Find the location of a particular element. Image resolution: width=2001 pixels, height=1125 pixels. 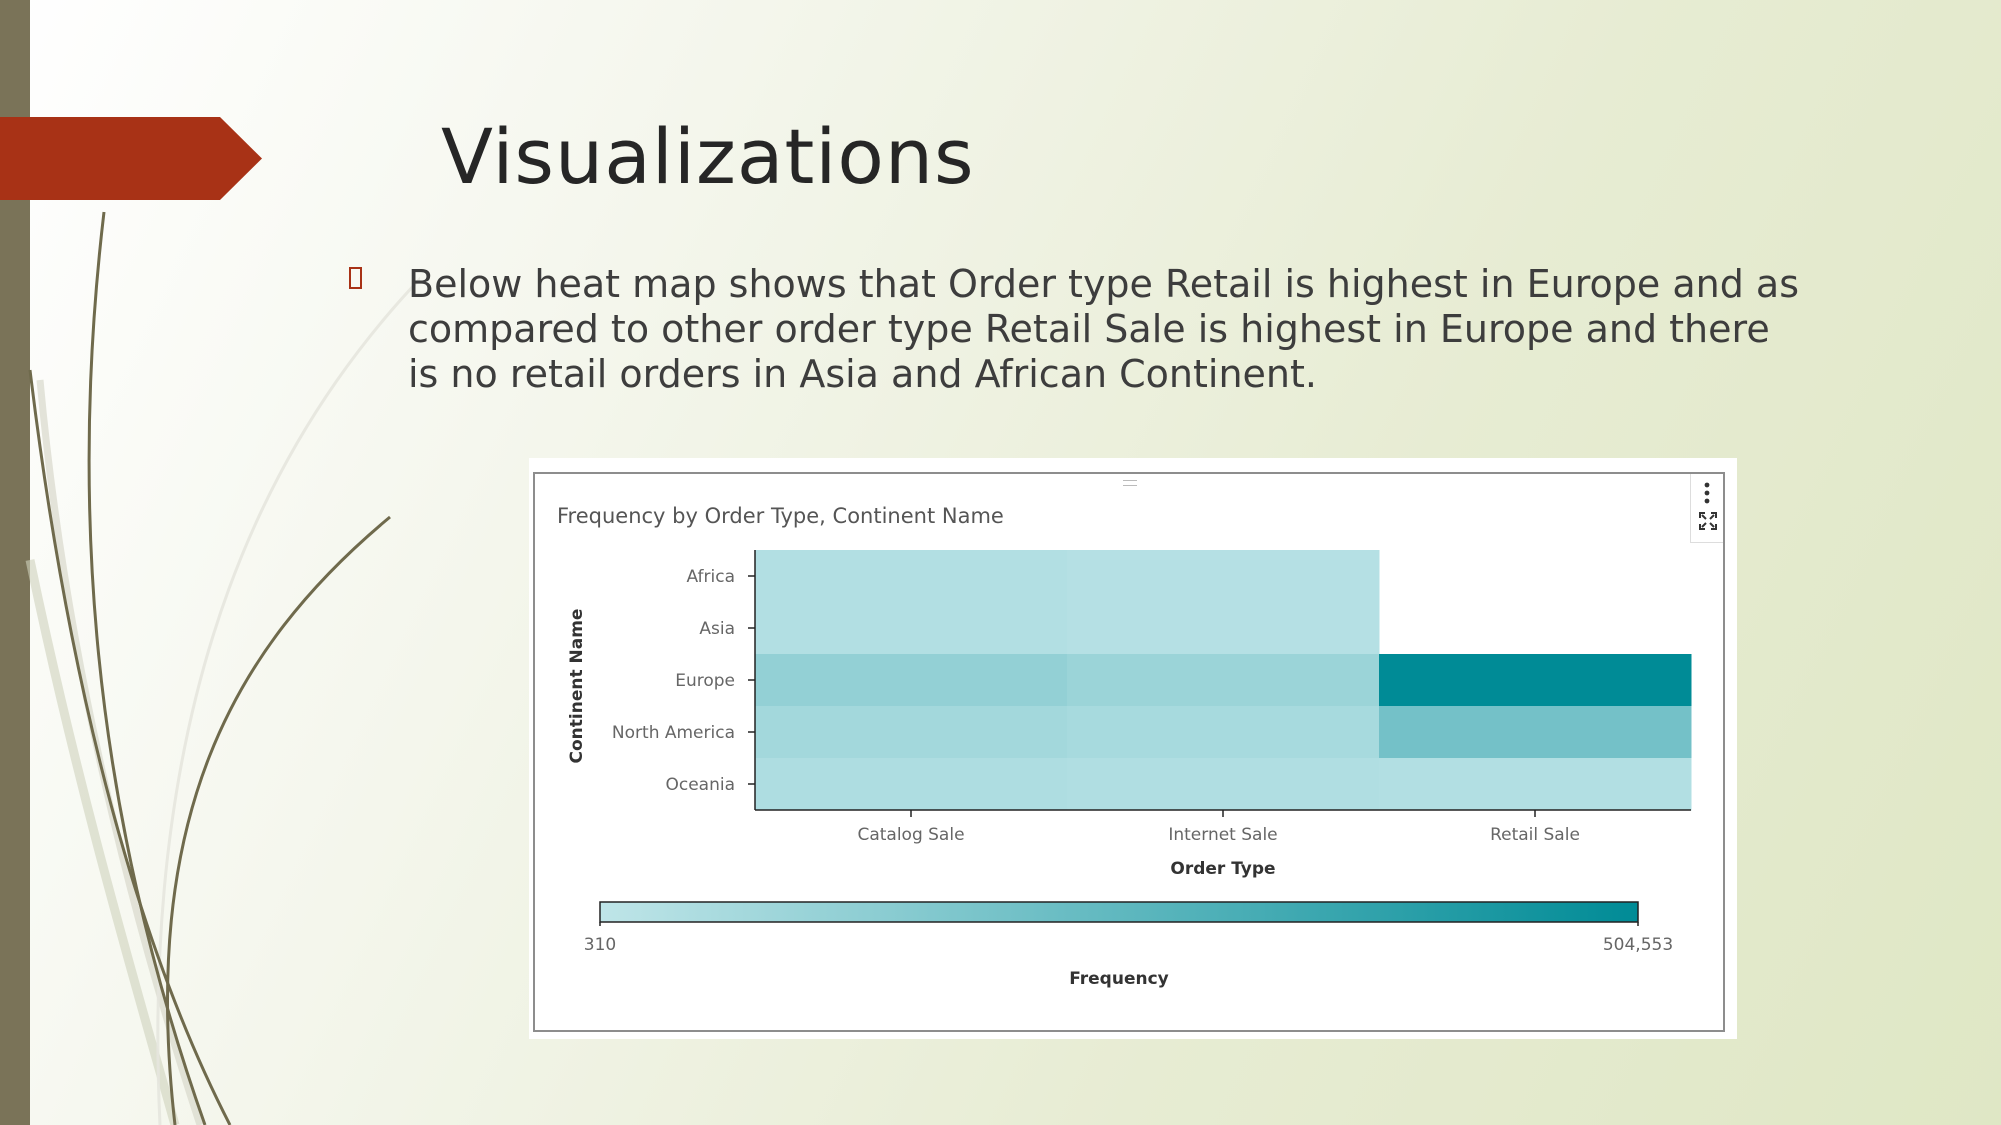

legend-max-label: 504,553 is located at coordinates (1638, 945).